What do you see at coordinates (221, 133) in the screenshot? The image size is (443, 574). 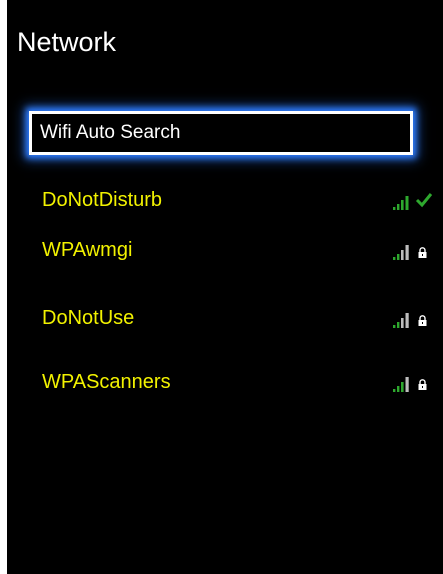 I see `wifi-auto-search-button: Wifi Auto Search` at bounding box center [221, 133].